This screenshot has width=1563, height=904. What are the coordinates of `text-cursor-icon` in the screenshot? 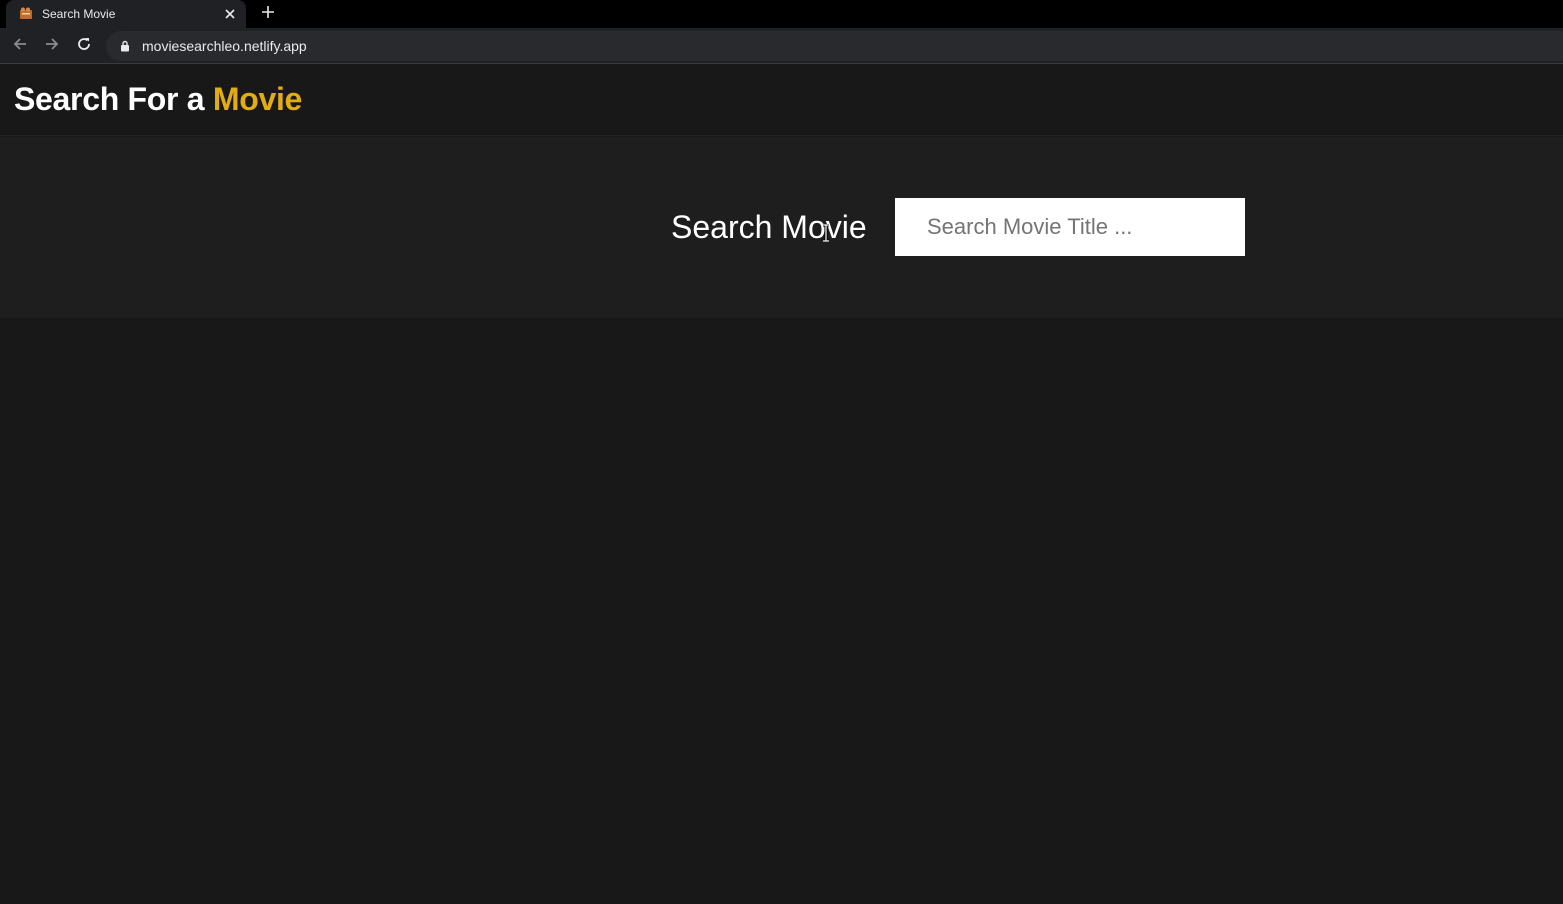 It's located at (826, 233).